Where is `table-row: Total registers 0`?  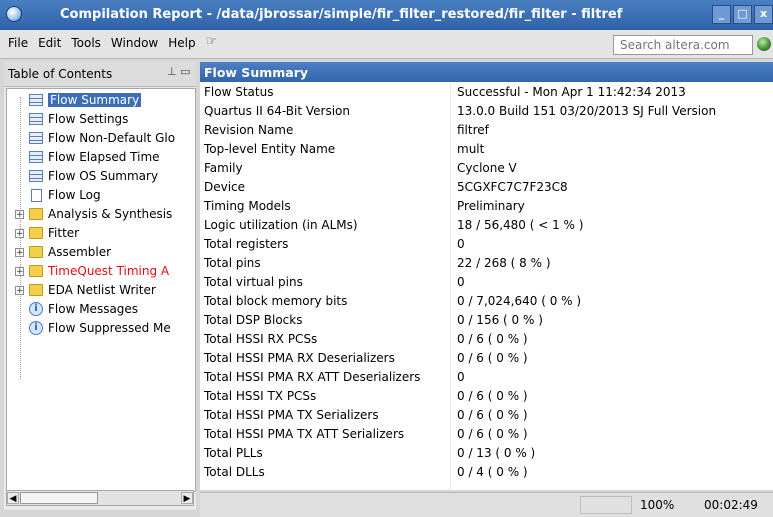
table-row: Total registers 0 is located at coordinates (486, 244).